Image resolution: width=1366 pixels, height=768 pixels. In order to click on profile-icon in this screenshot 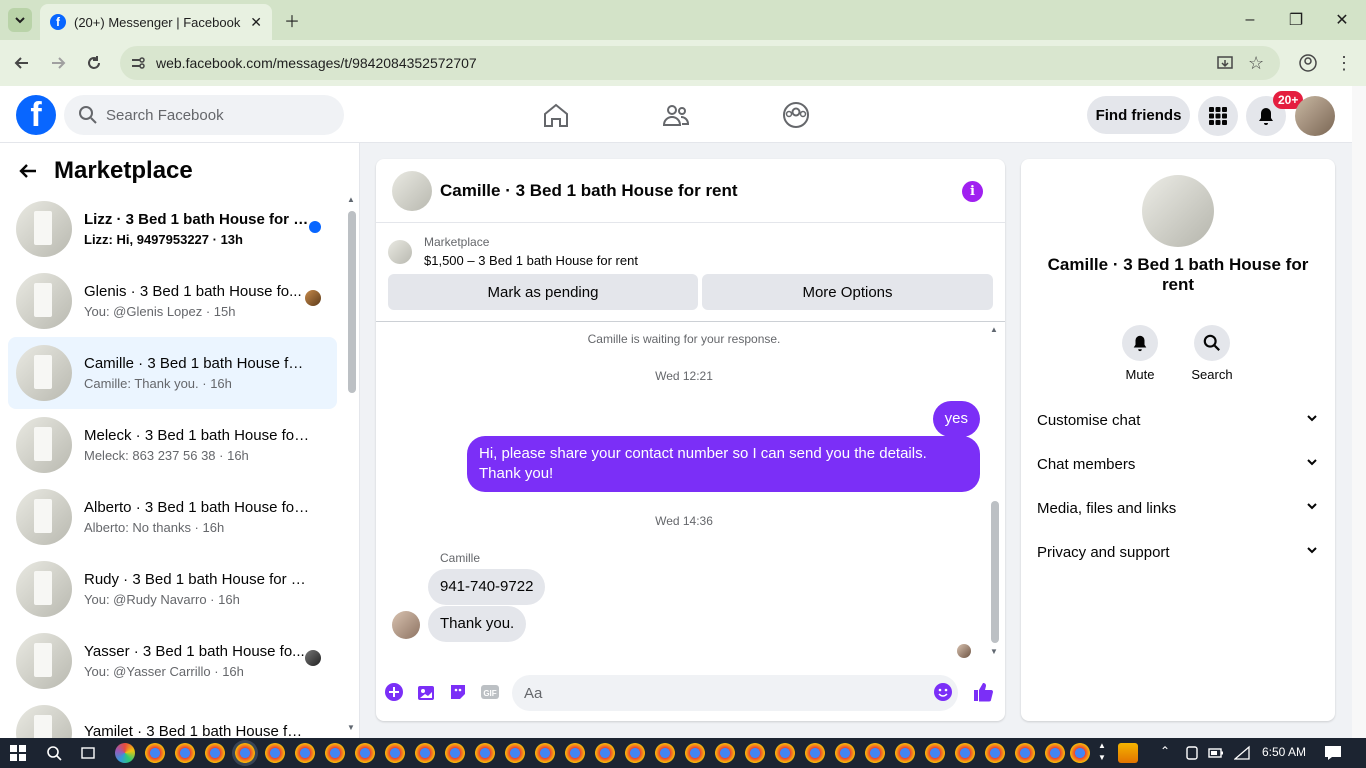, I will do `click(1308, 63)`.